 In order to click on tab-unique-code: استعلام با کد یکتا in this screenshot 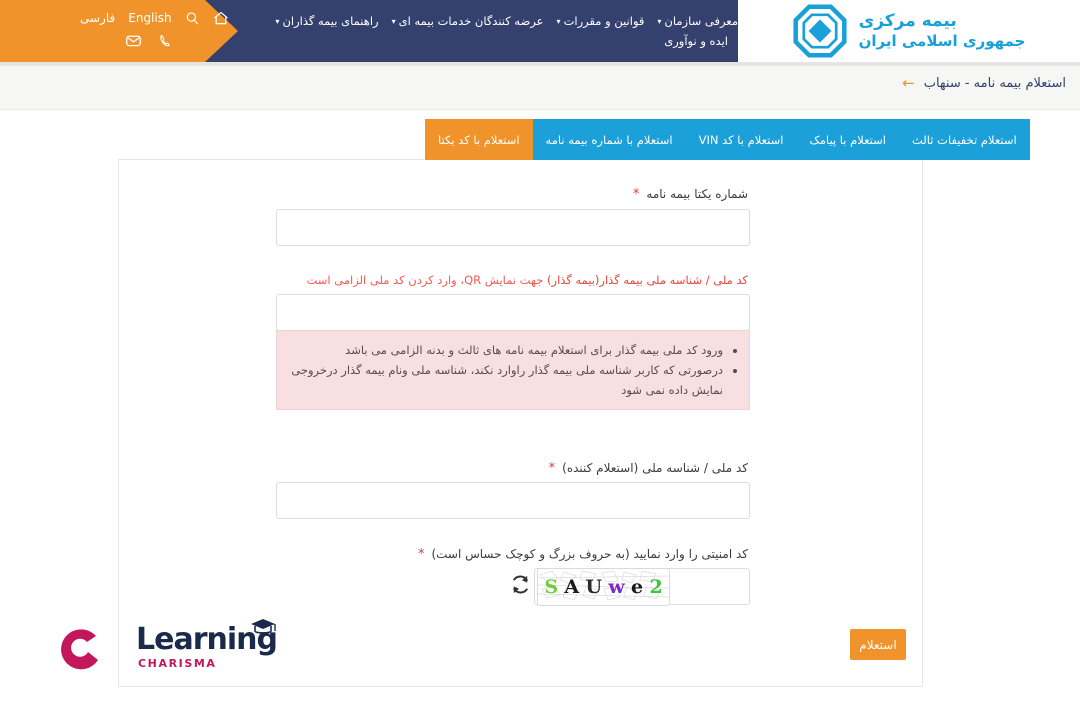, I will do `click(479, 139)`.